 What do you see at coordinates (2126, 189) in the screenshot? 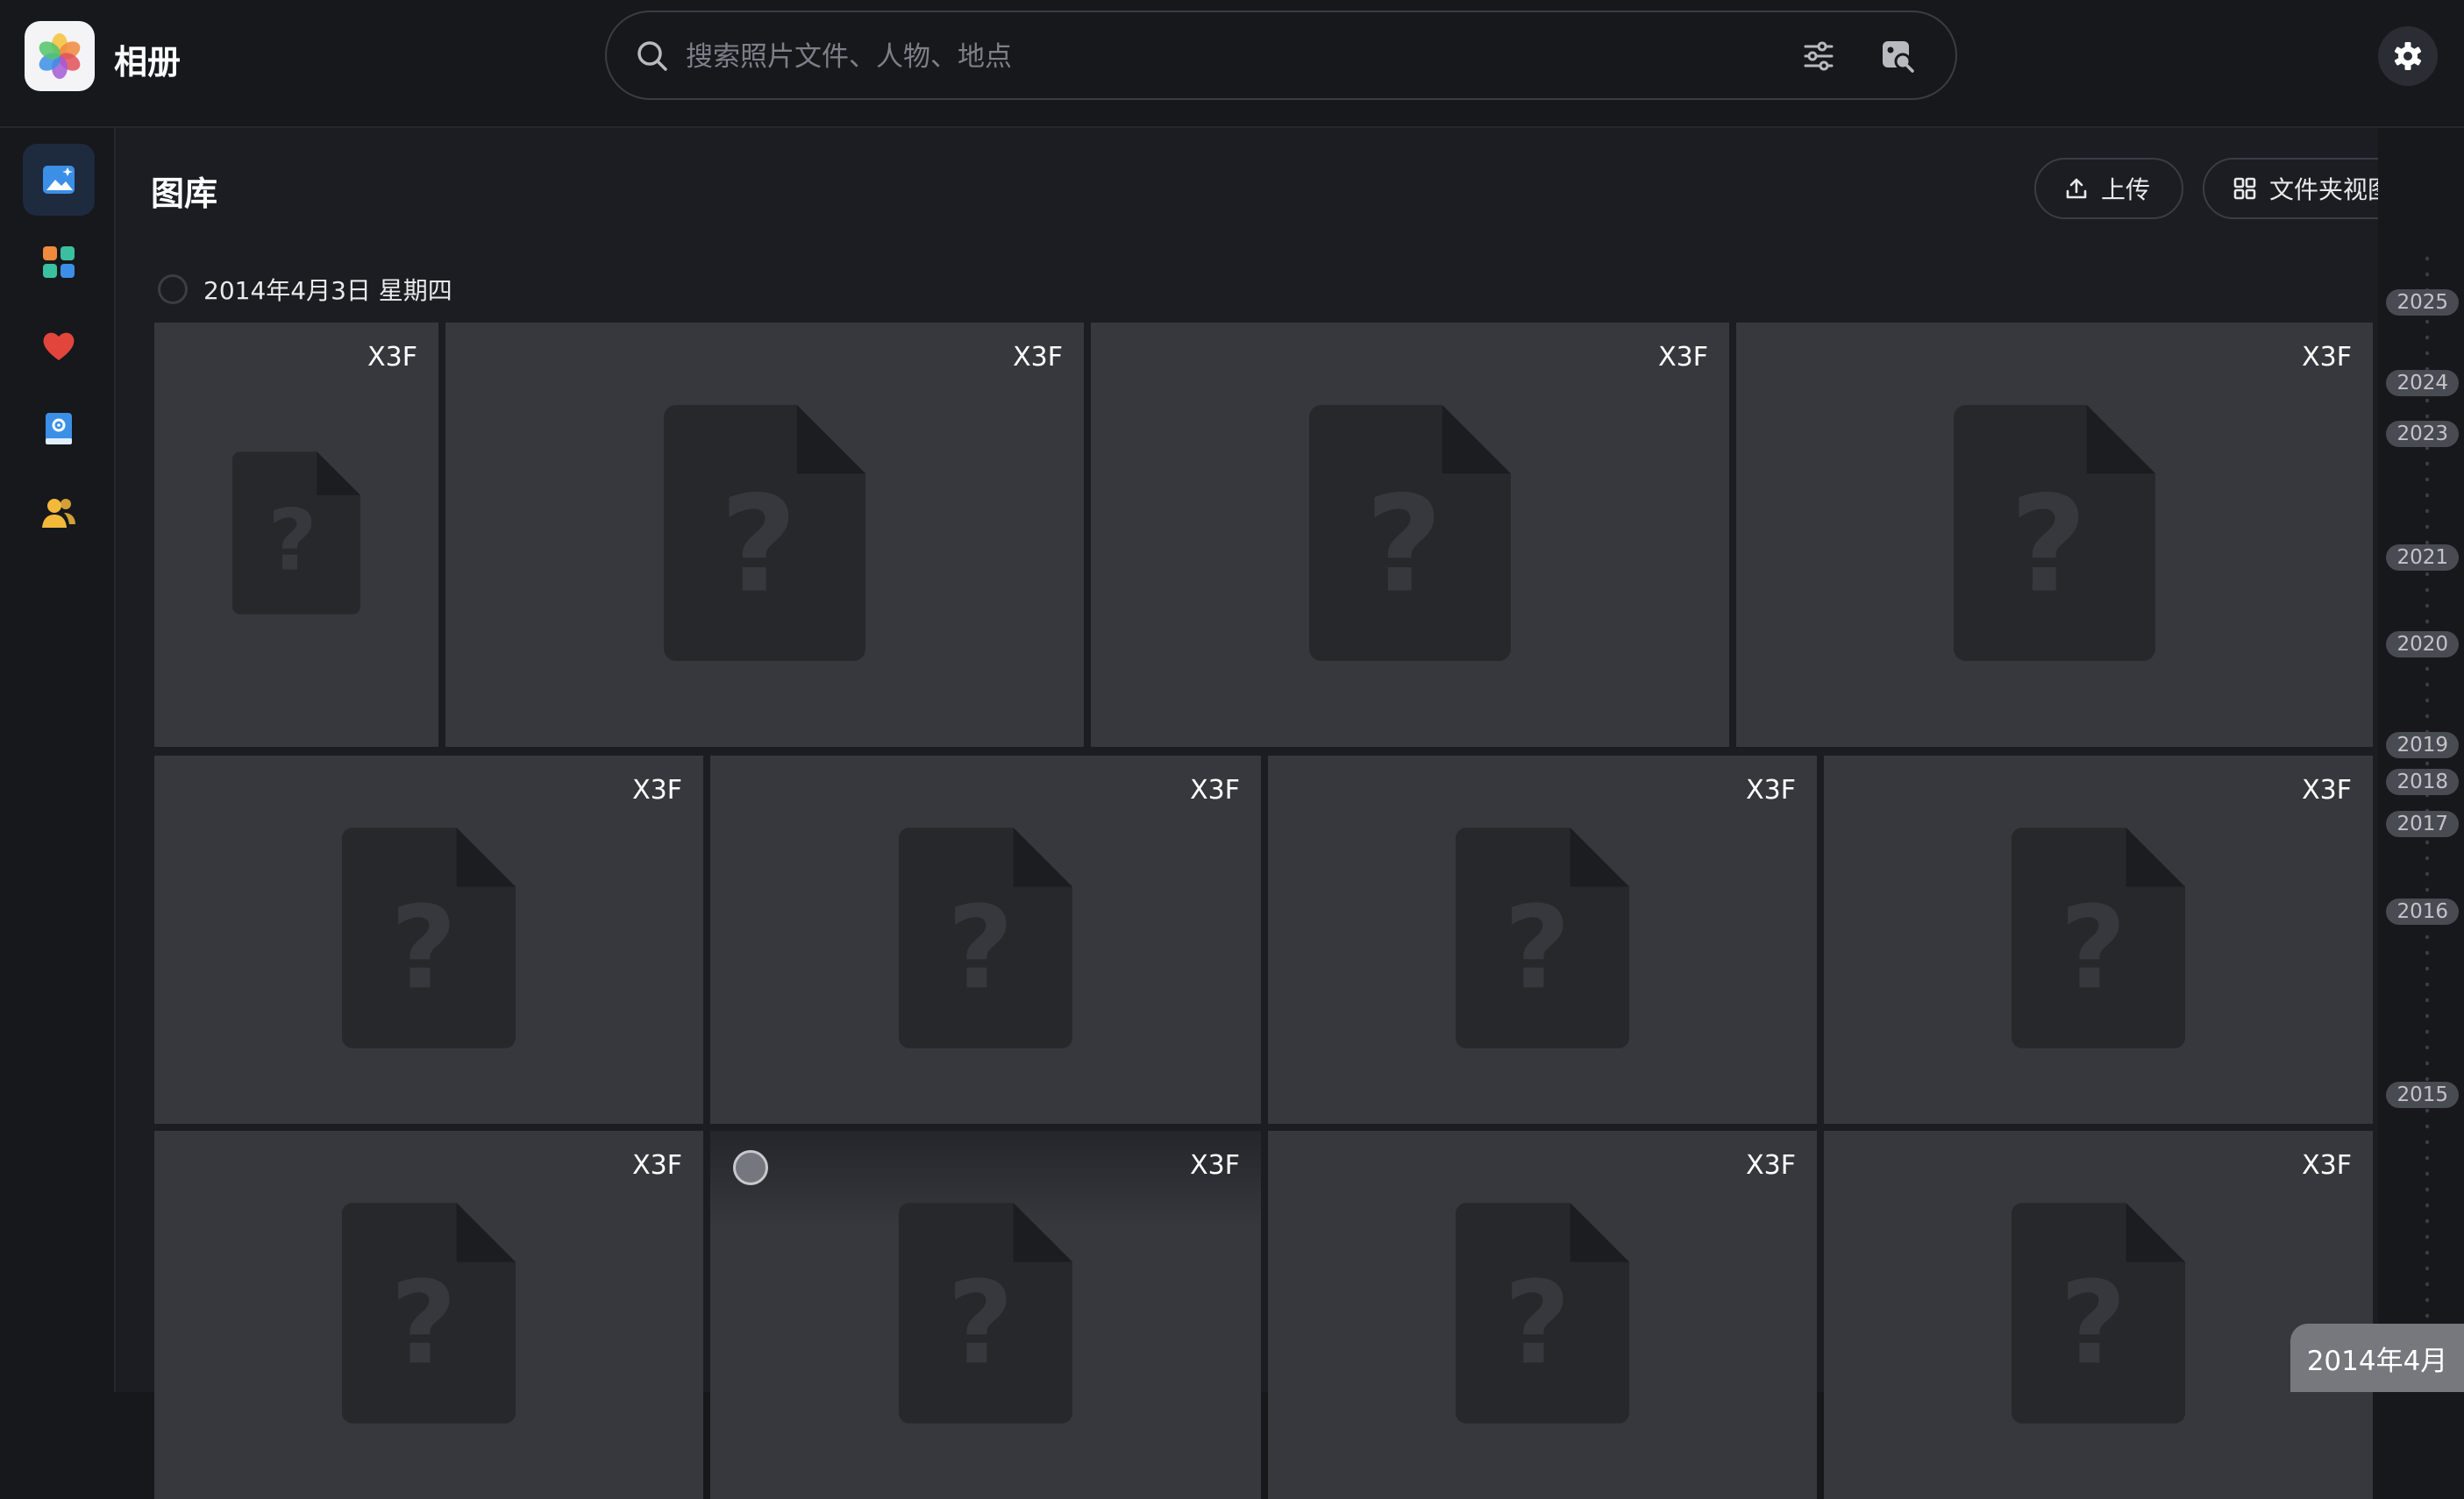
I see `upload-label: 上传` at bounding box center [2126, 189].